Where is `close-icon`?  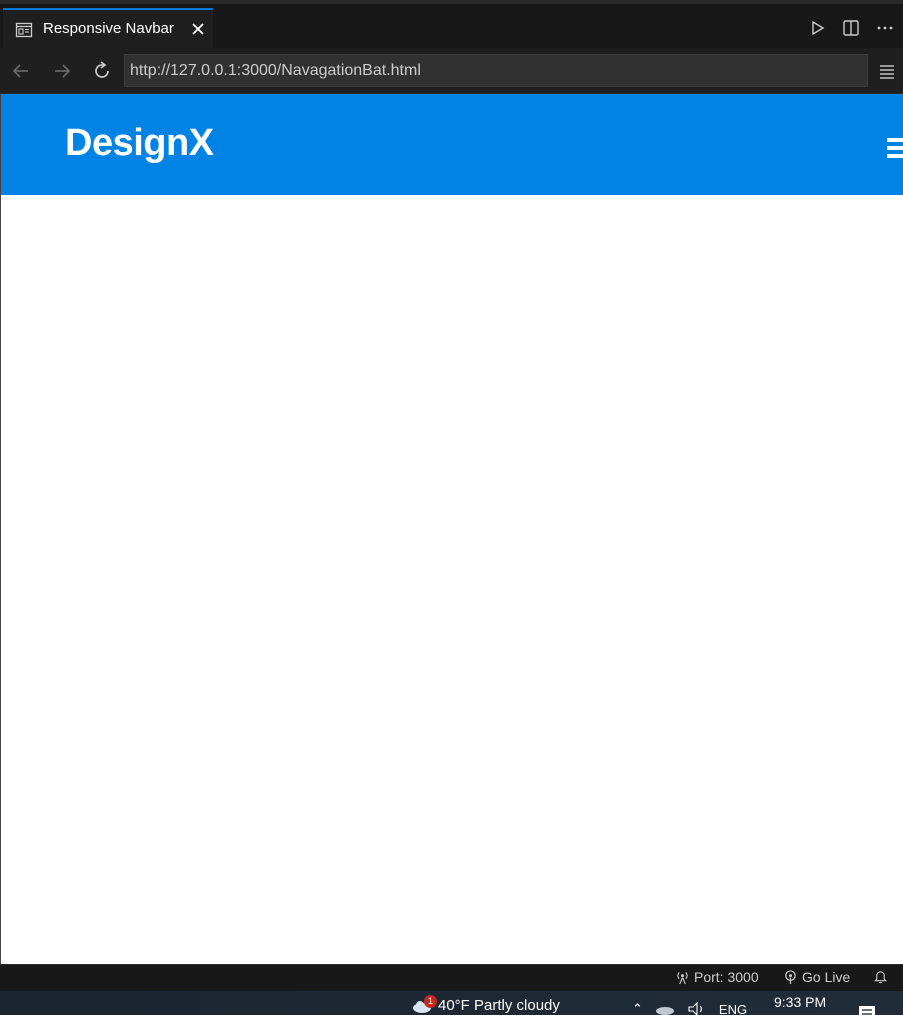
close-icon is located at coordinates (198, 29).